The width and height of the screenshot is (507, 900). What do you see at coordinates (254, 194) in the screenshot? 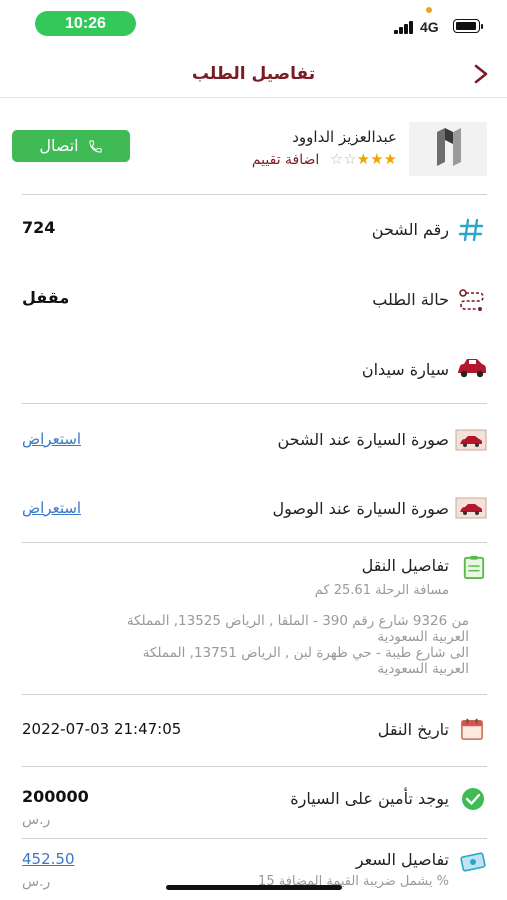
I see `divider` at bounding box center [254, 194].